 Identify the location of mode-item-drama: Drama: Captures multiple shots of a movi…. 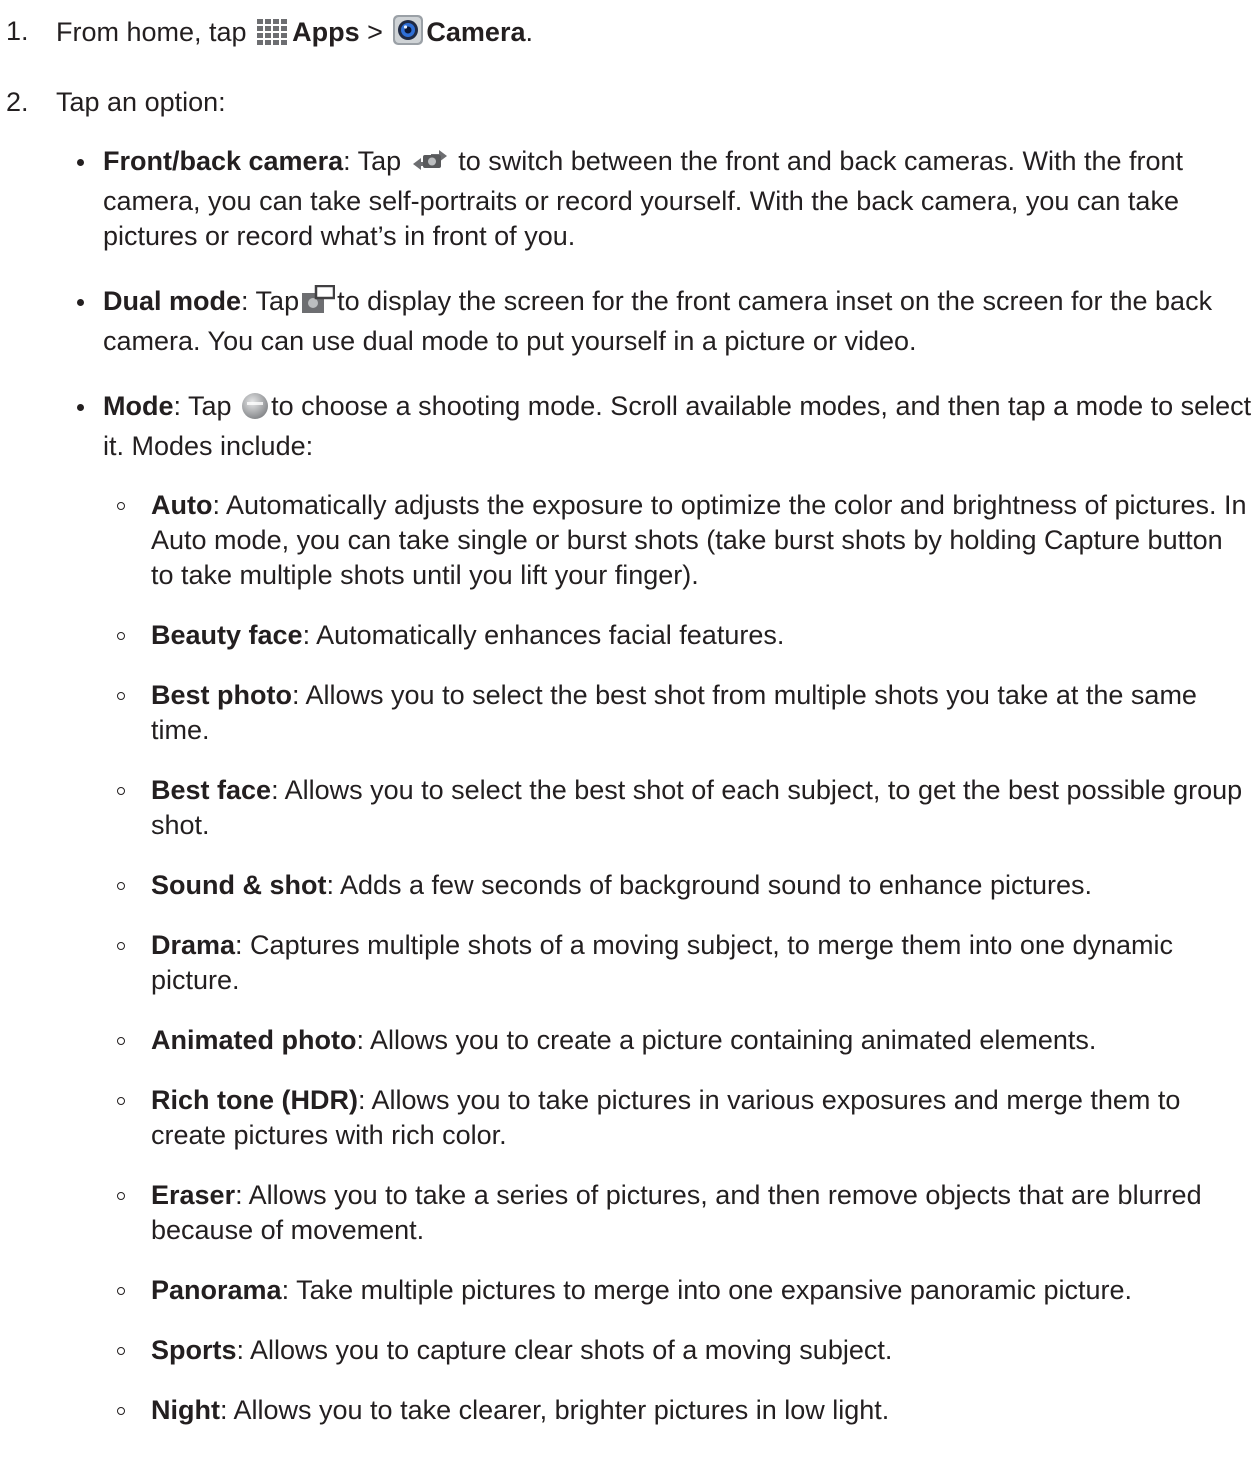
(677, 963).